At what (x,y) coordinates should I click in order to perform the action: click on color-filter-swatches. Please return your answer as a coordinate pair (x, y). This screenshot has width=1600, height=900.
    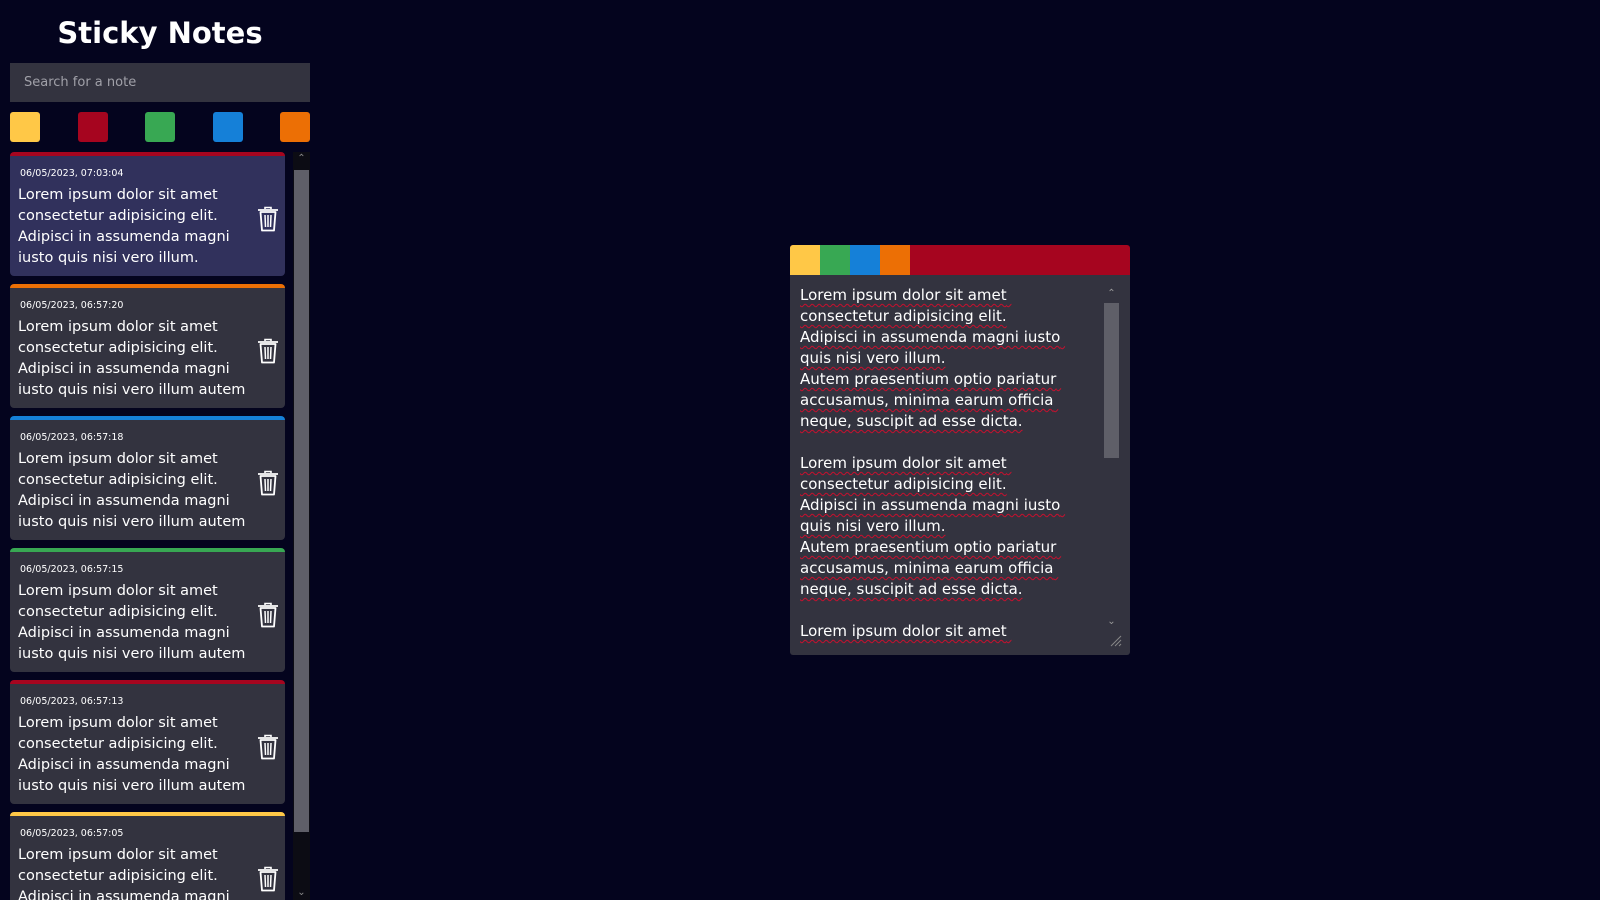
    Looking at the image, I should click on (160, 127).